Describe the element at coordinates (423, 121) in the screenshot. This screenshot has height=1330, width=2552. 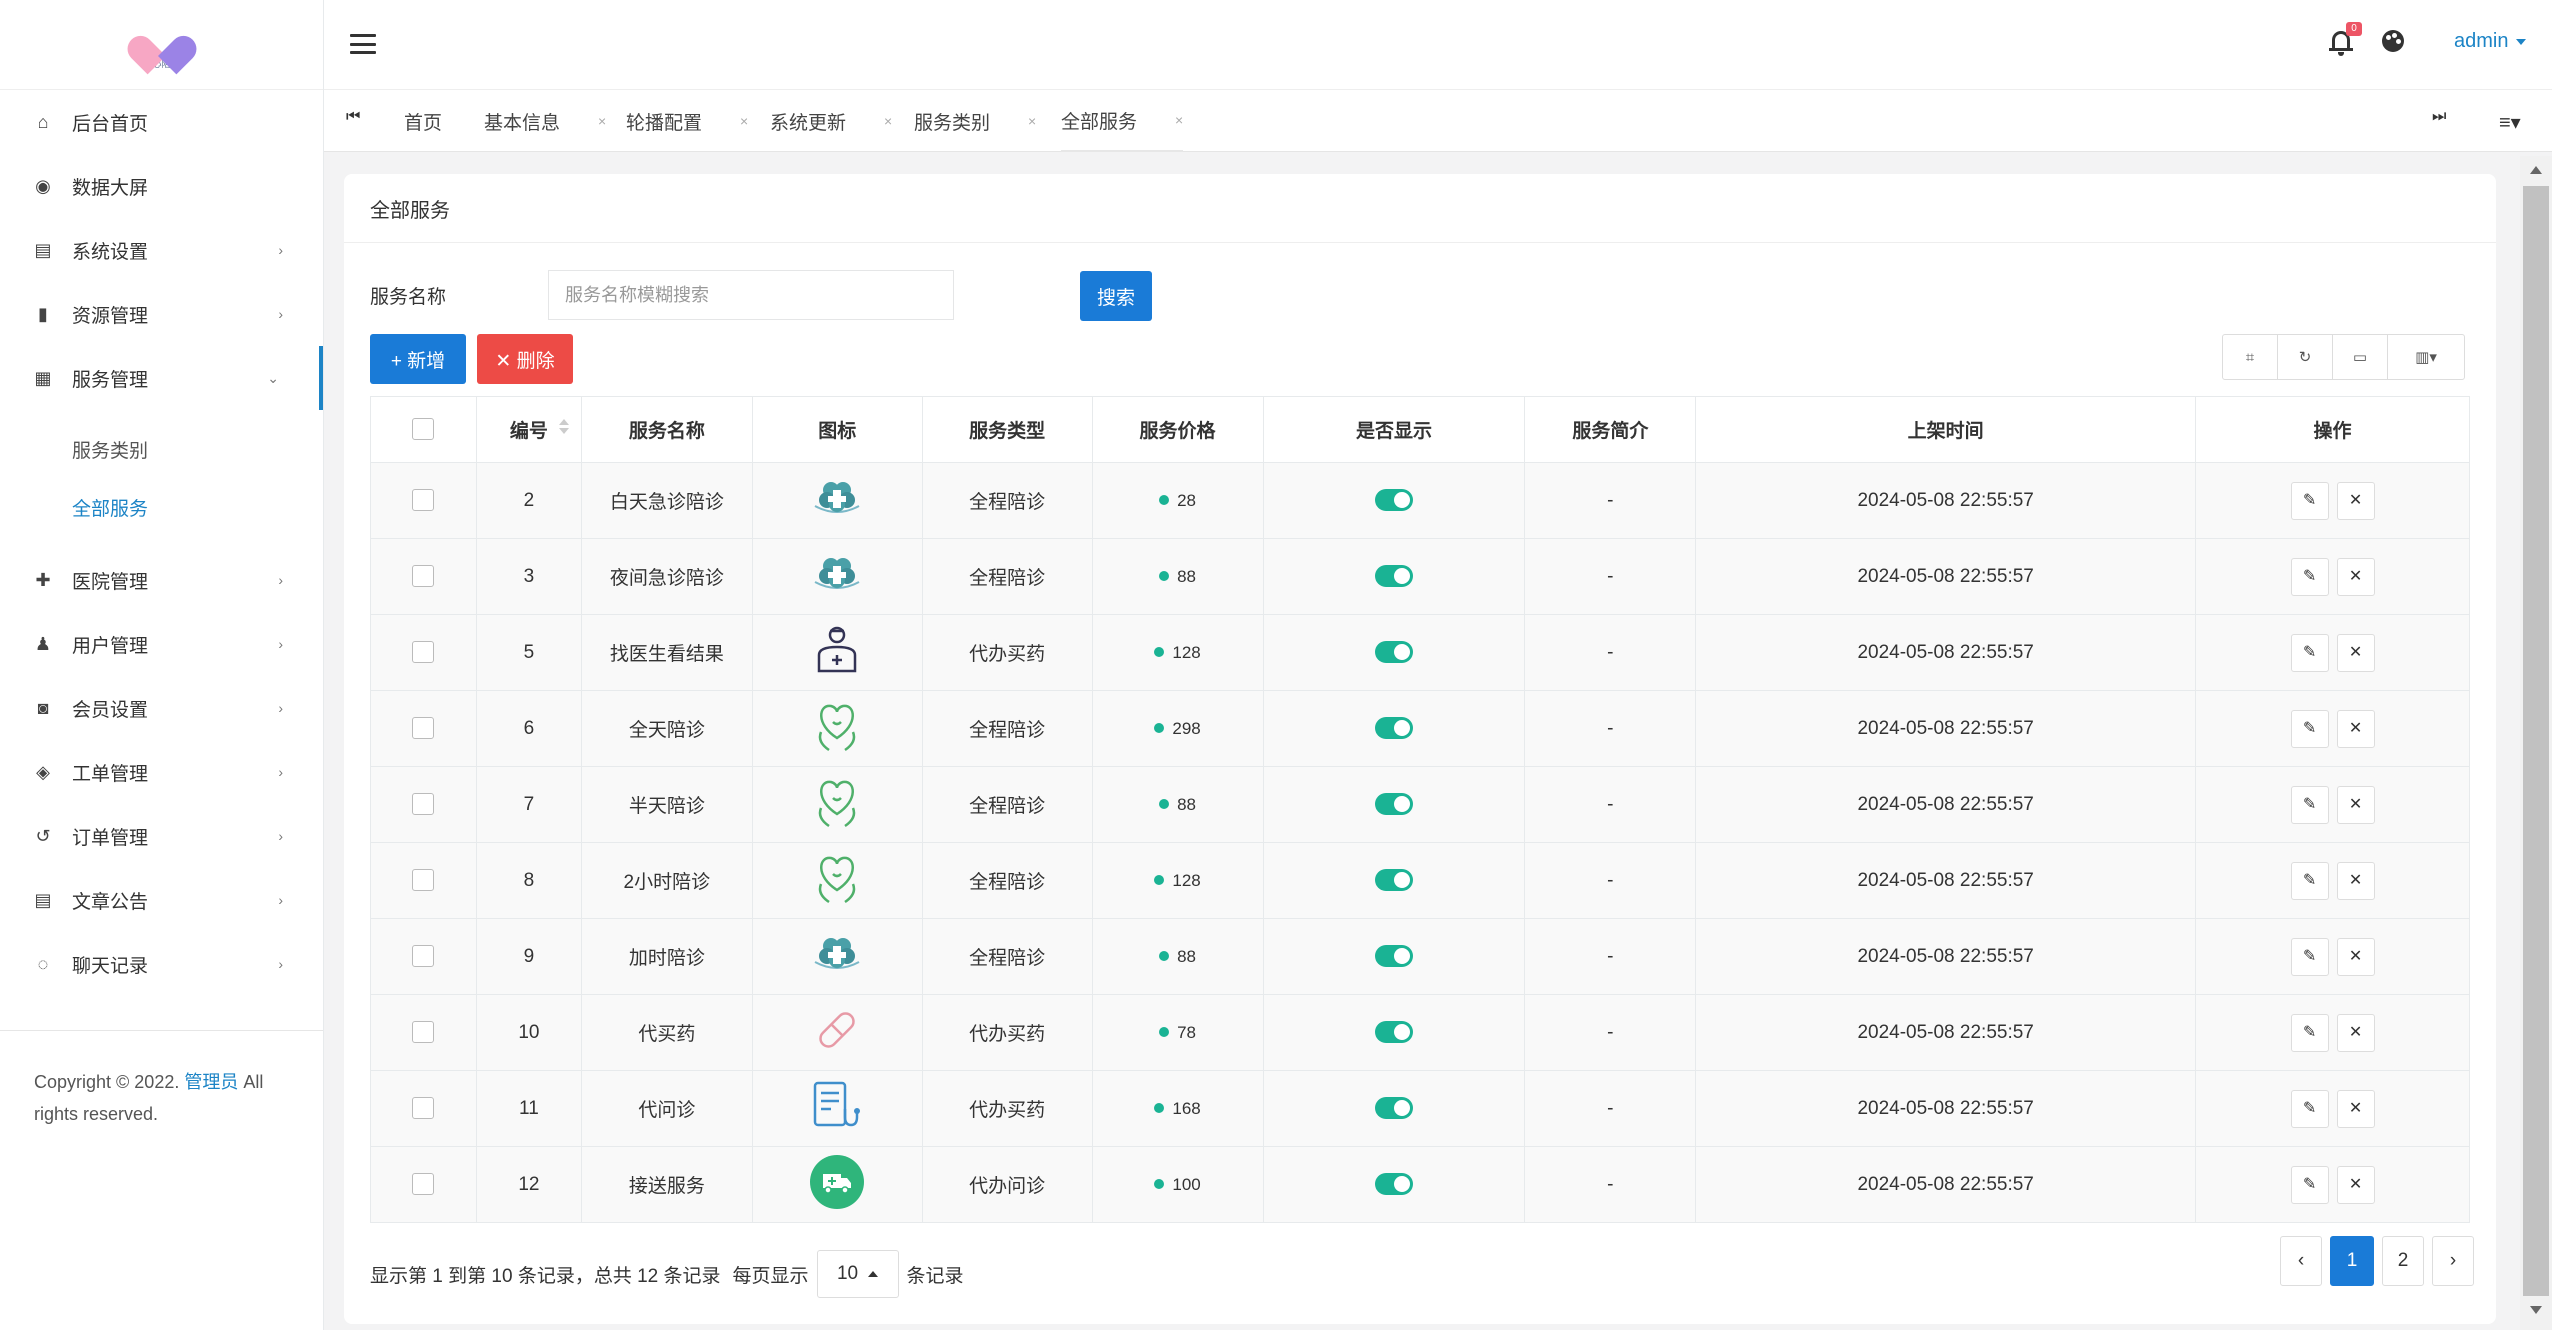
I see `tab-0: 首页` at that location.